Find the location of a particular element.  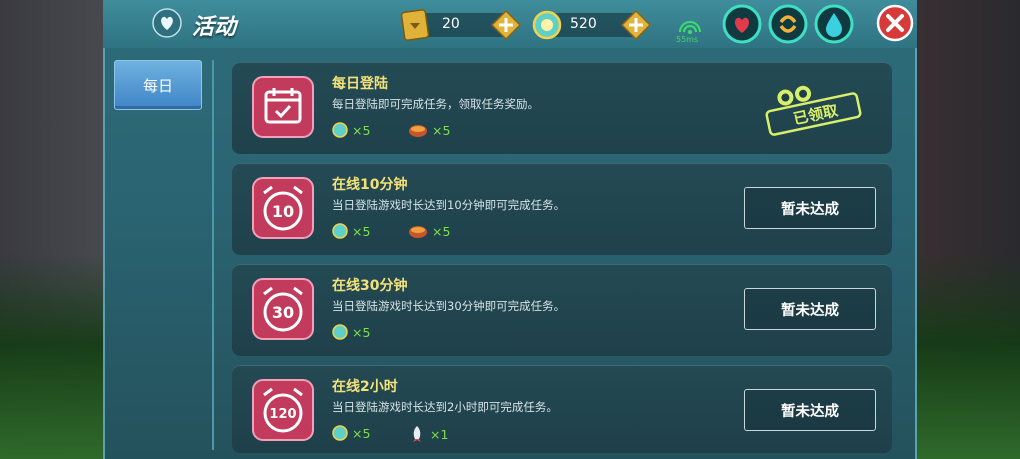

alarm-clock-icon: 30 is located at coordinates (283, 309).